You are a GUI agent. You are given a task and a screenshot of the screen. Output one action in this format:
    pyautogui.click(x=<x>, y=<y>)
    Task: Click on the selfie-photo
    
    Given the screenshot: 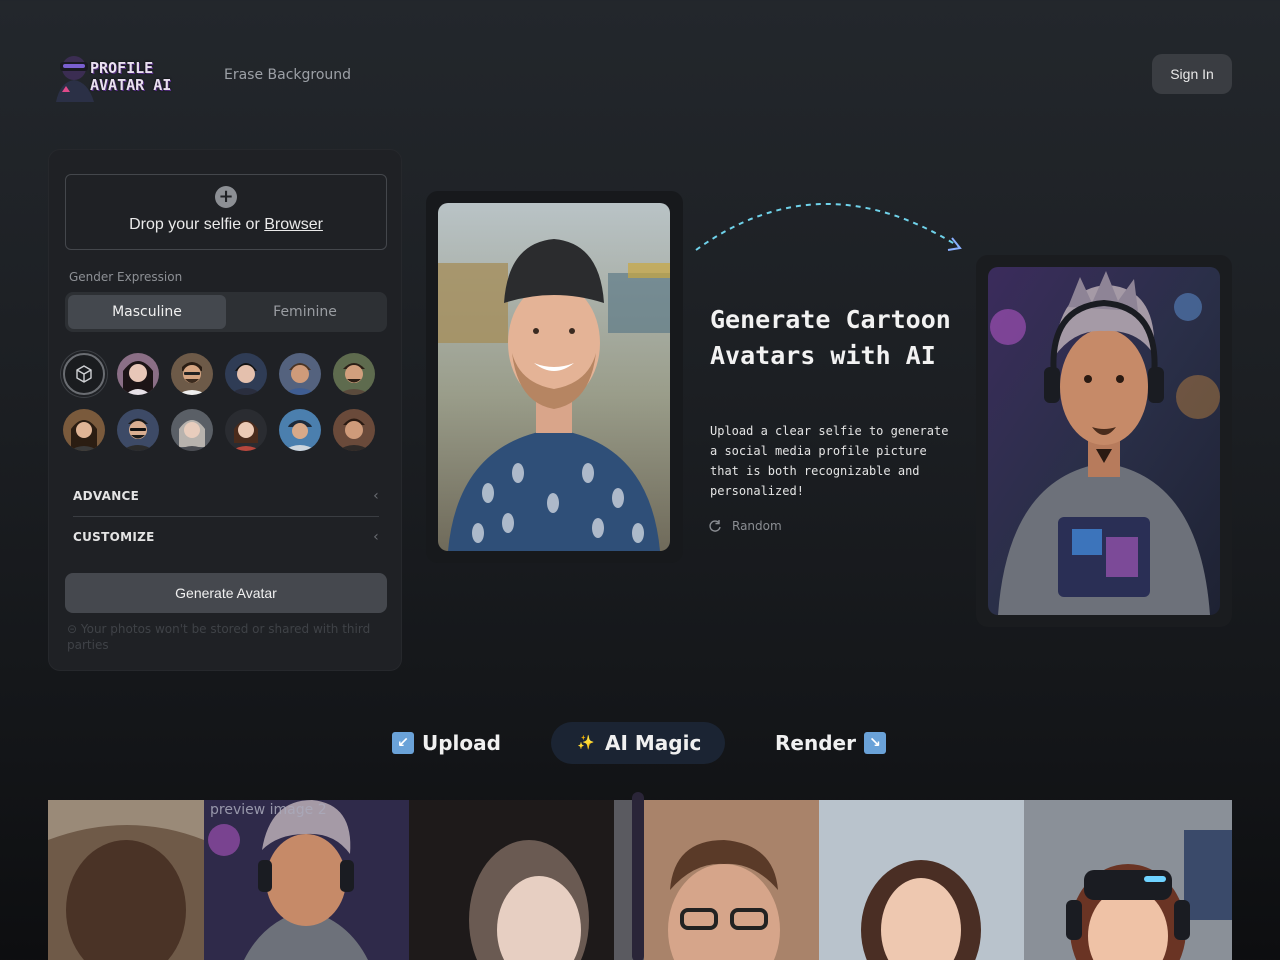 What is the action you would take?
    pyautogui.click(x=554, y=377)
    